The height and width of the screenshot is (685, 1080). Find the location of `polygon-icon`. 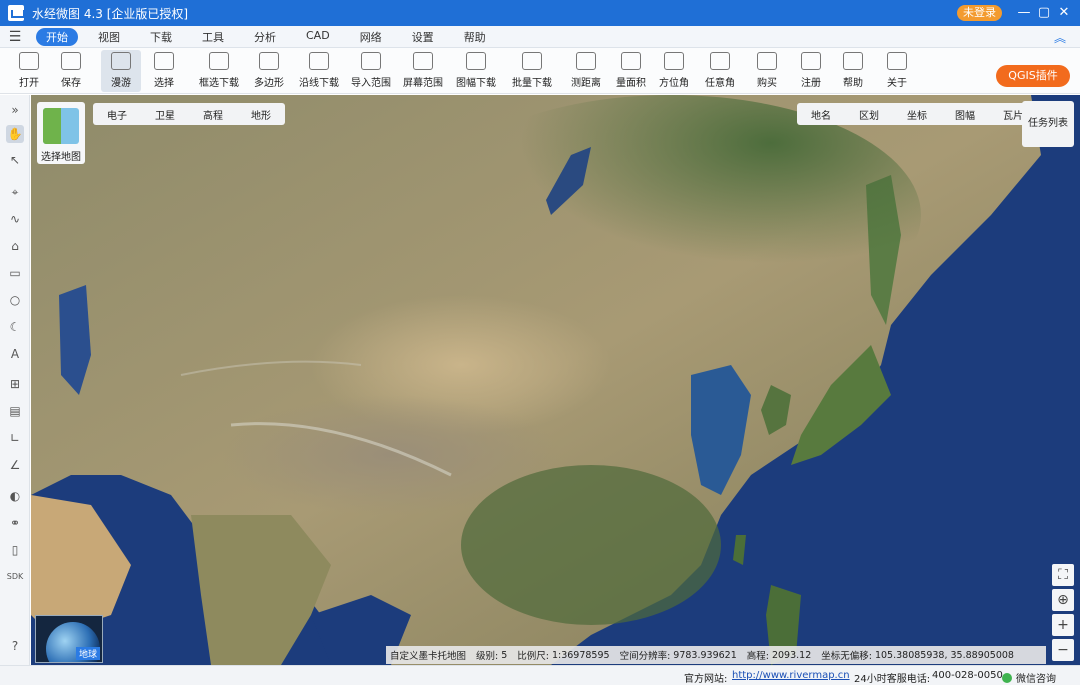

polygon-icon is located at coordinates (269, 61).